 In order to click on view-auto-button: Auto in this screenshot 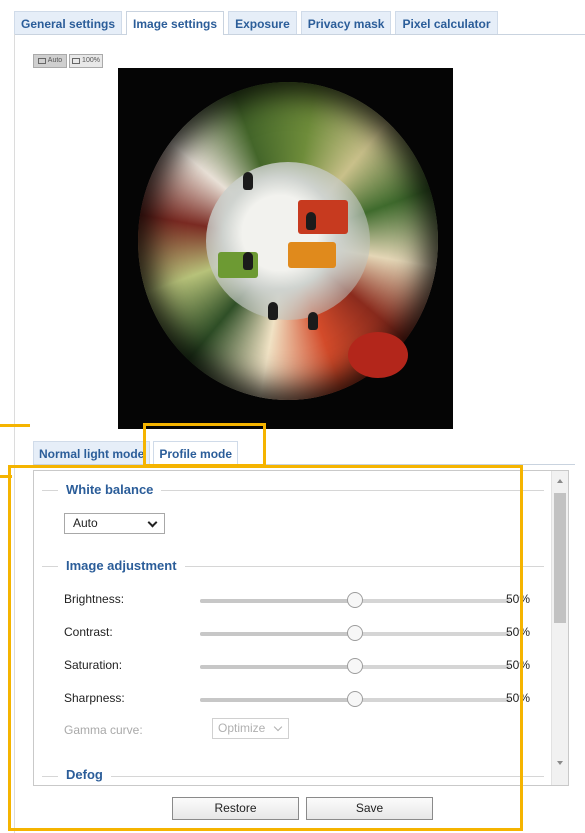, I will do `click(50, 61)`.